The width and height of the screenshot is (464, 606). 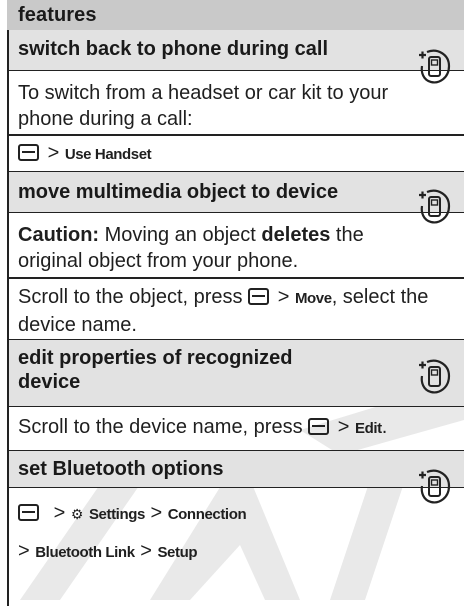 What do you see at coordinates (177, 552) in the screenshot?
I see `menu-item-setup: Setup` at bounding box center [177, 552].